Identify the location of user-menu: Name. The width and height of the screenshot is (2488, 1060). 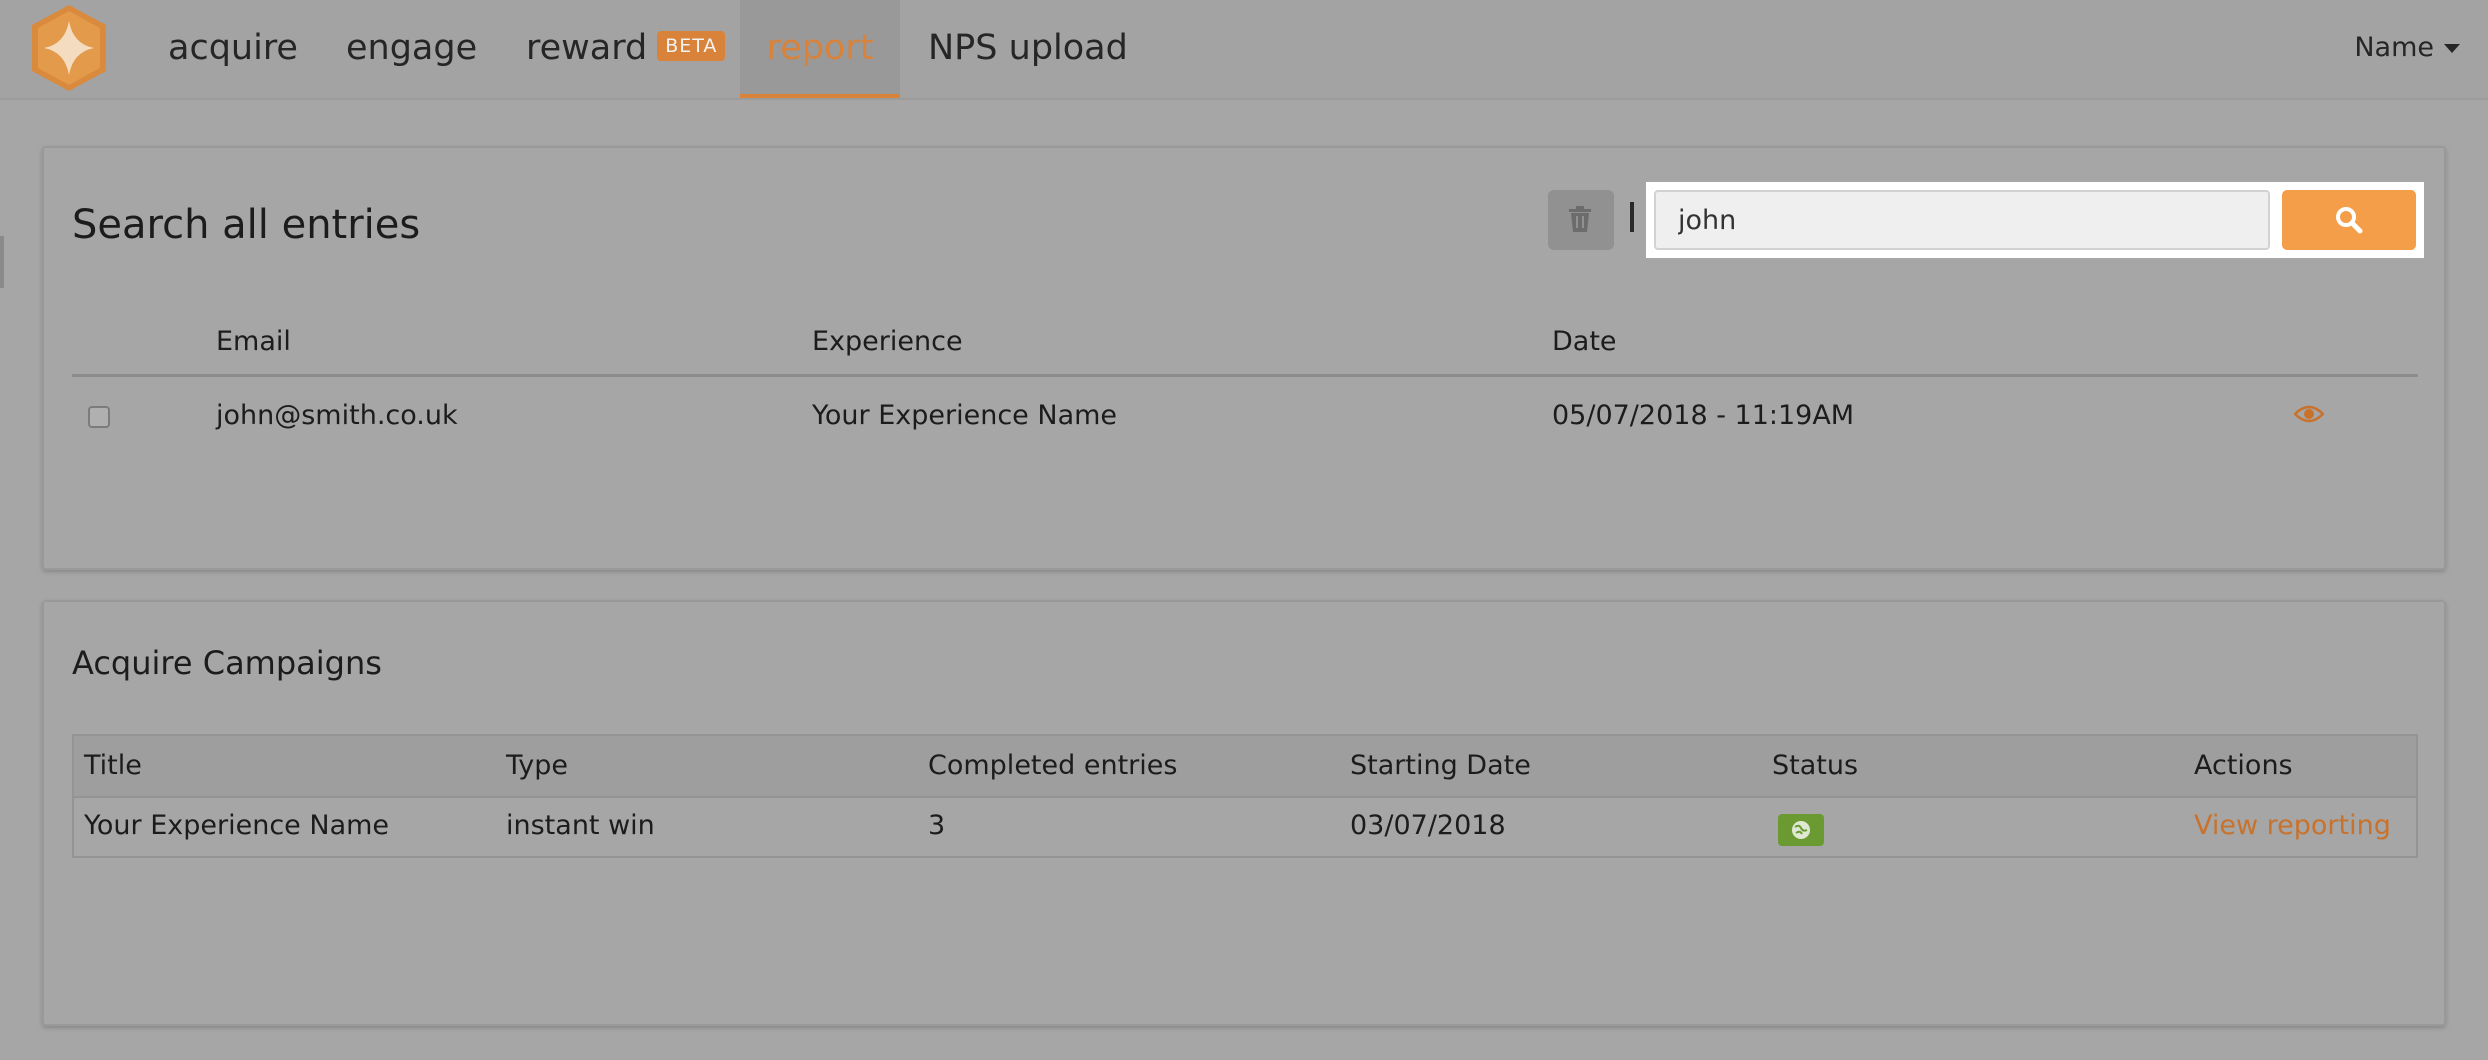
(2407, 48).